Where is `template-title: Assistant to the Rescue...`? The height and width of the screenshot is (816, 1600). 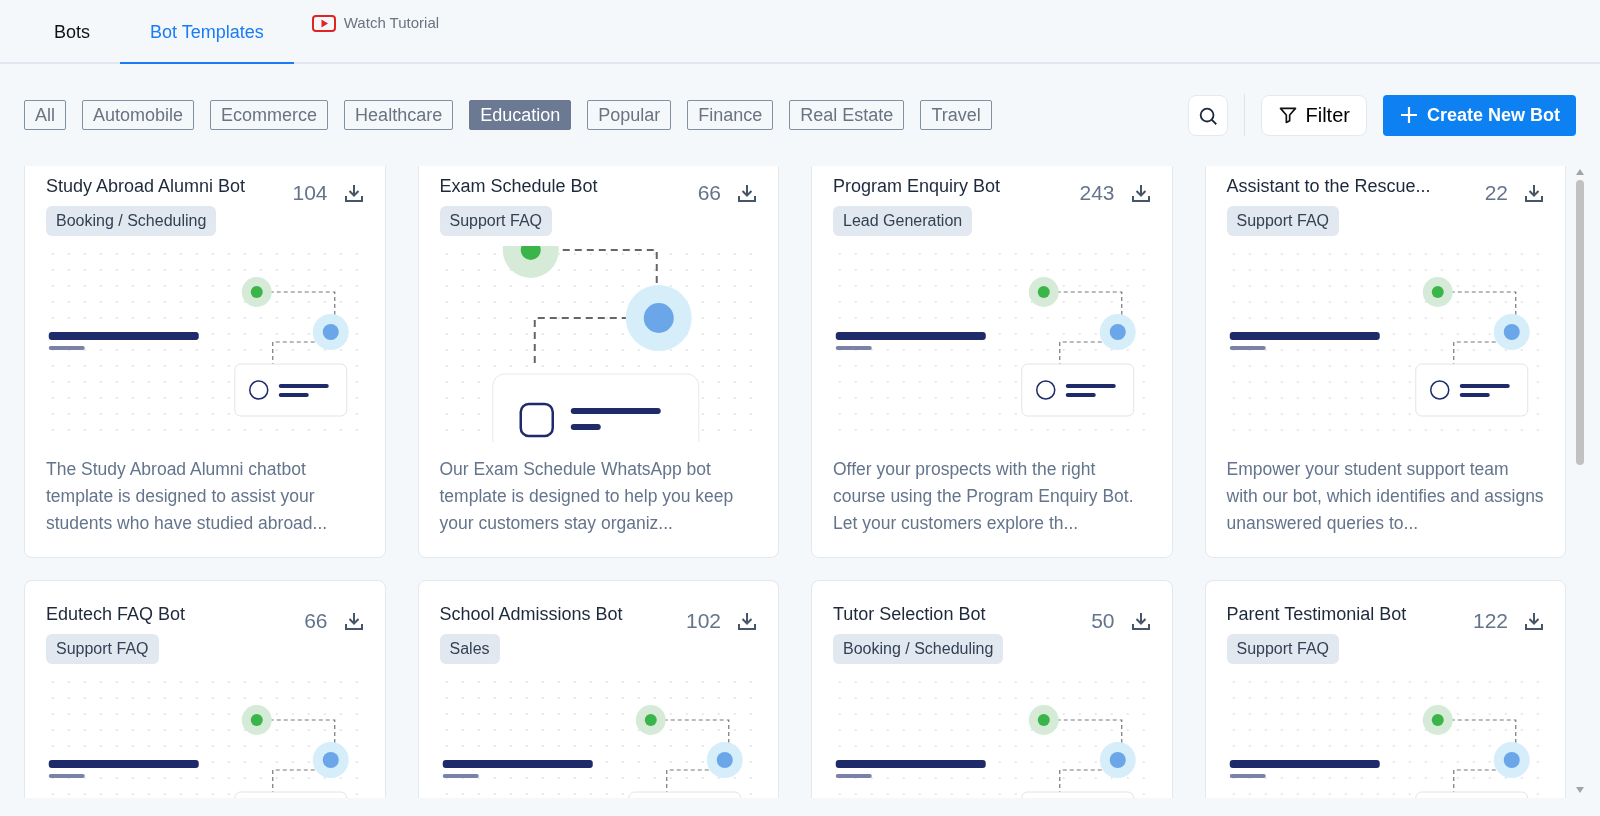 template-title: Assistant to the Rescue... is located at coordinates (1328, 186).